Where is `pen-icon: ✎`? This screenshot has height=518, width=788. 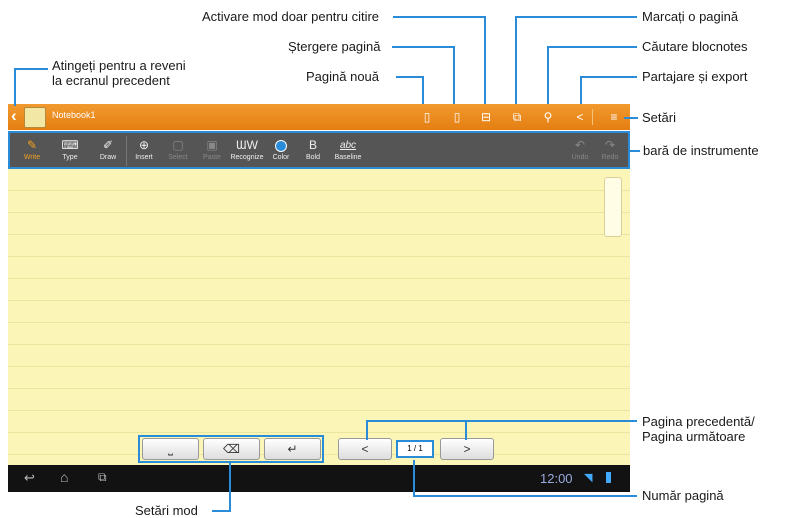
pen-icon: ✎ is located at coordinates (32, 145).